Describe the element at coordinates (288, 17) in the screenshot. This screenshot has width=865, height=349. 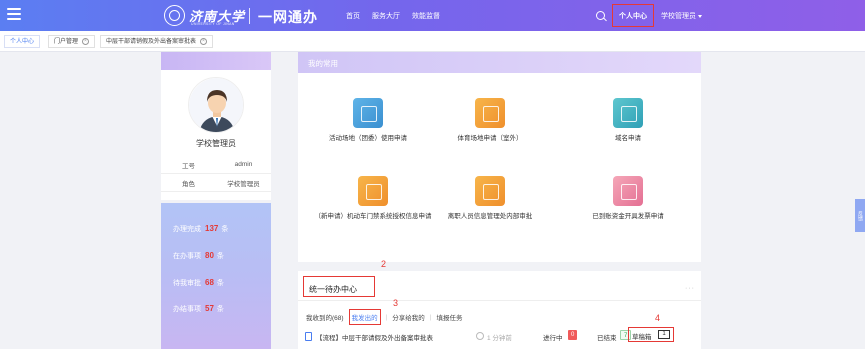
I see `brand-title: 一网通办` at that location.